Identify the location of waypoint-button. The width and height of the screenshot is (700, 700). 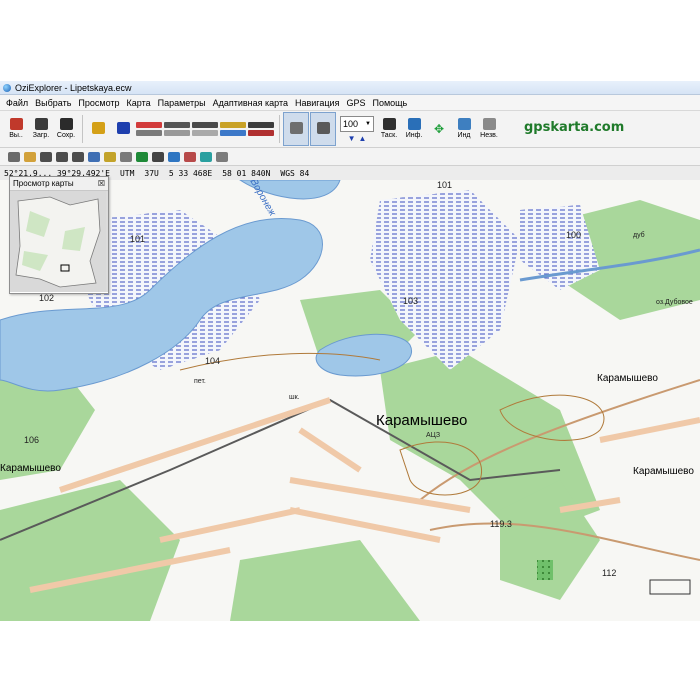
(98, 129).